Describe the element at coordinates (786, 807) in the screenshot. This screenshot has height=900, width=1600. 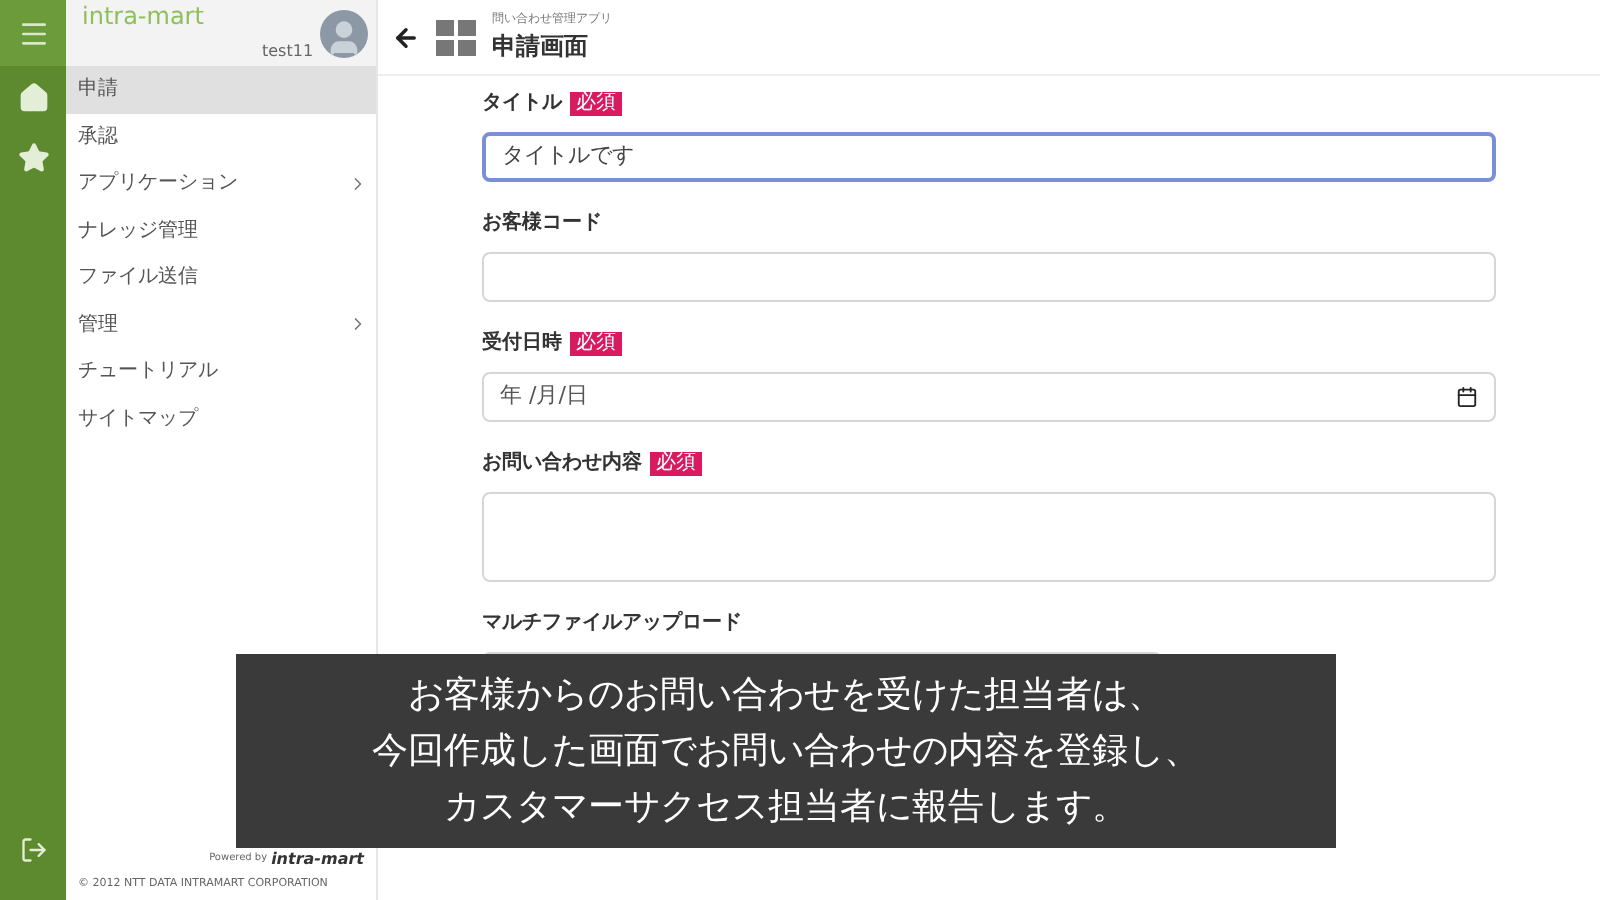
I see `caption-line: カスタマーサクセス担当者に報告します。` at that location.